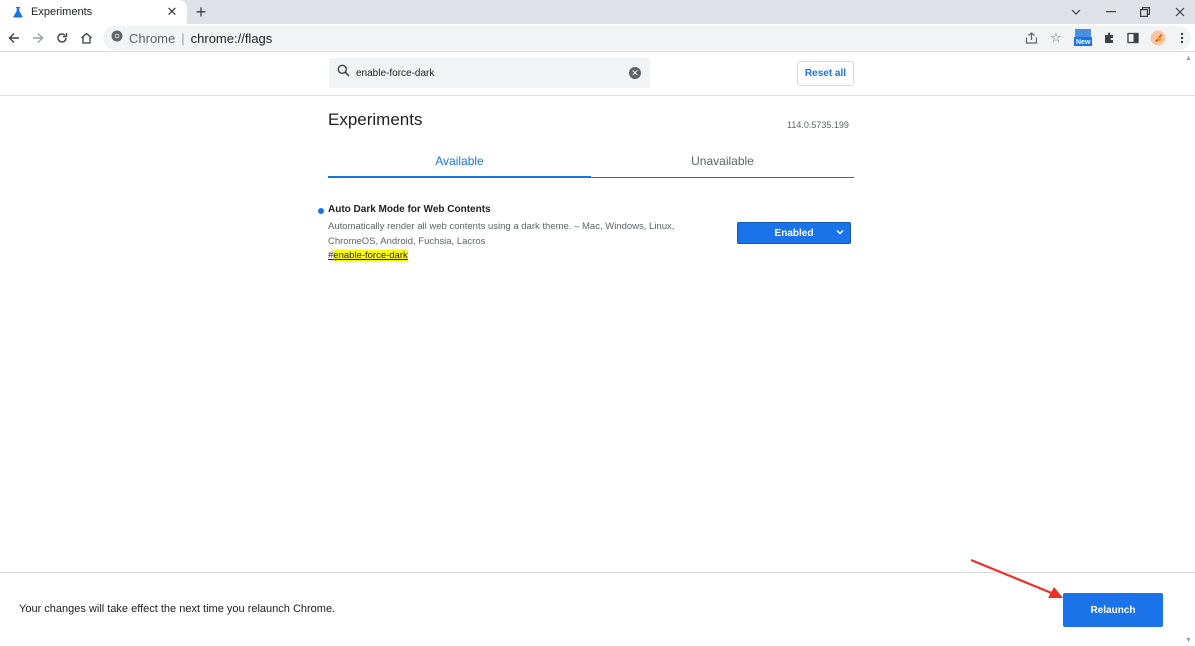  I want to click on flags-search-input: enable-force-dark ✕, so click(489, 73).